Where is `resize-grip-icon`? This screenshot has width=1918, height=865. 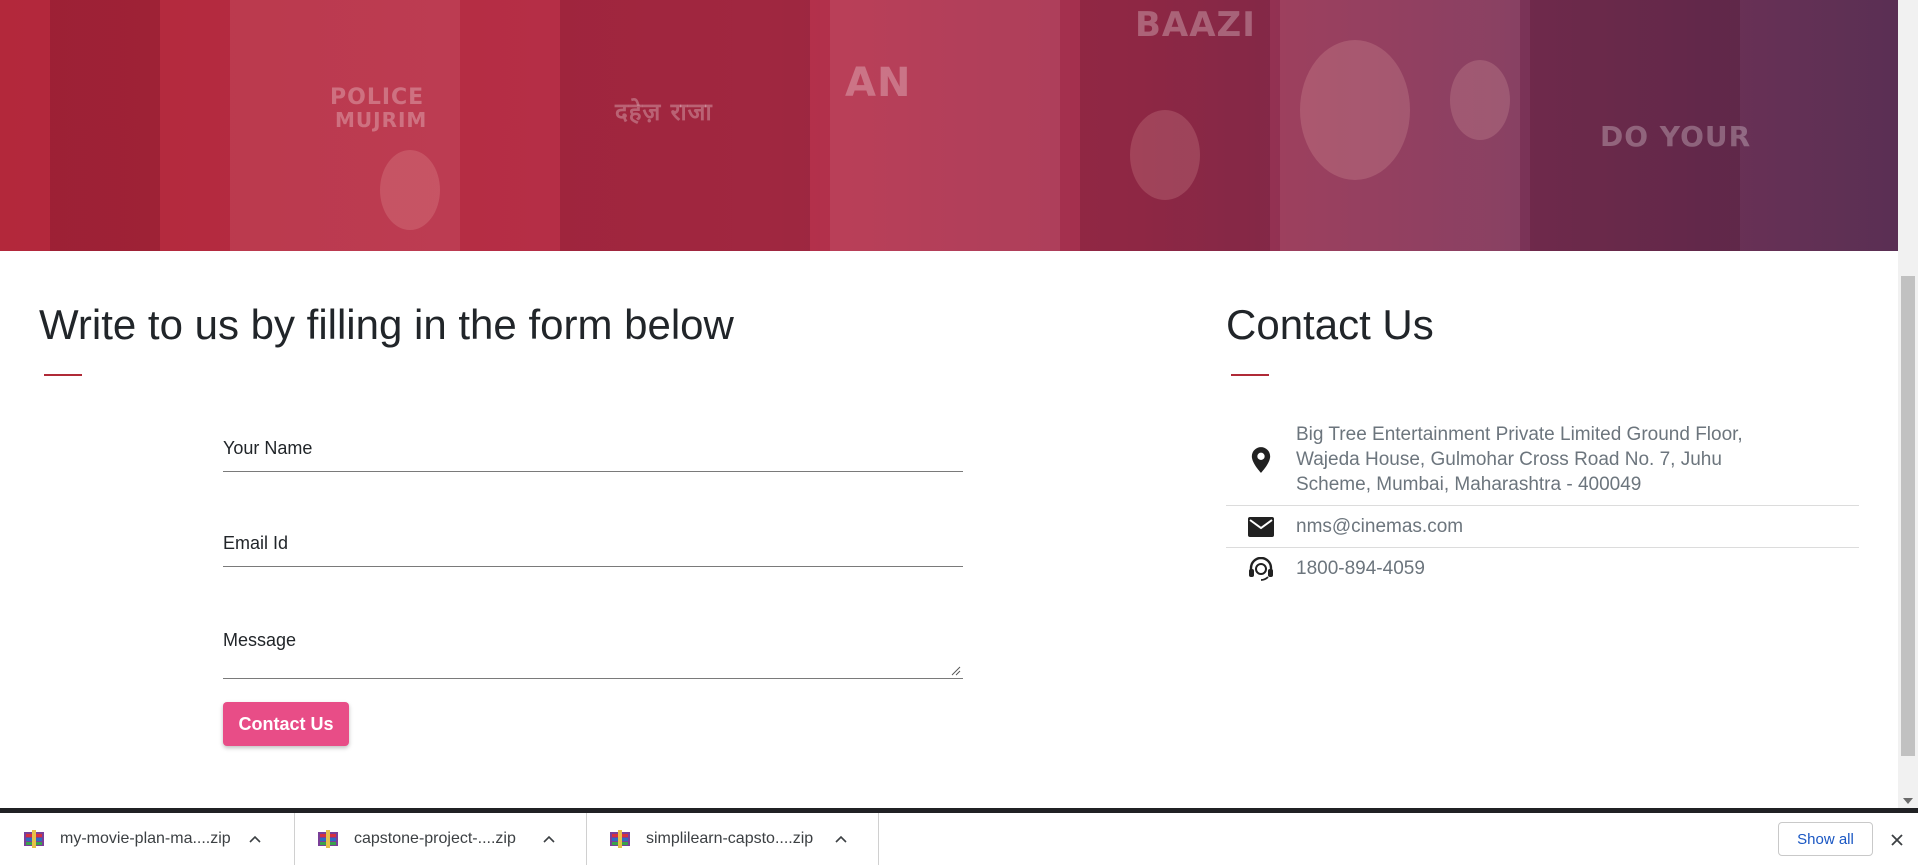
resize-grip-icon is located at coordinates (956, 671).